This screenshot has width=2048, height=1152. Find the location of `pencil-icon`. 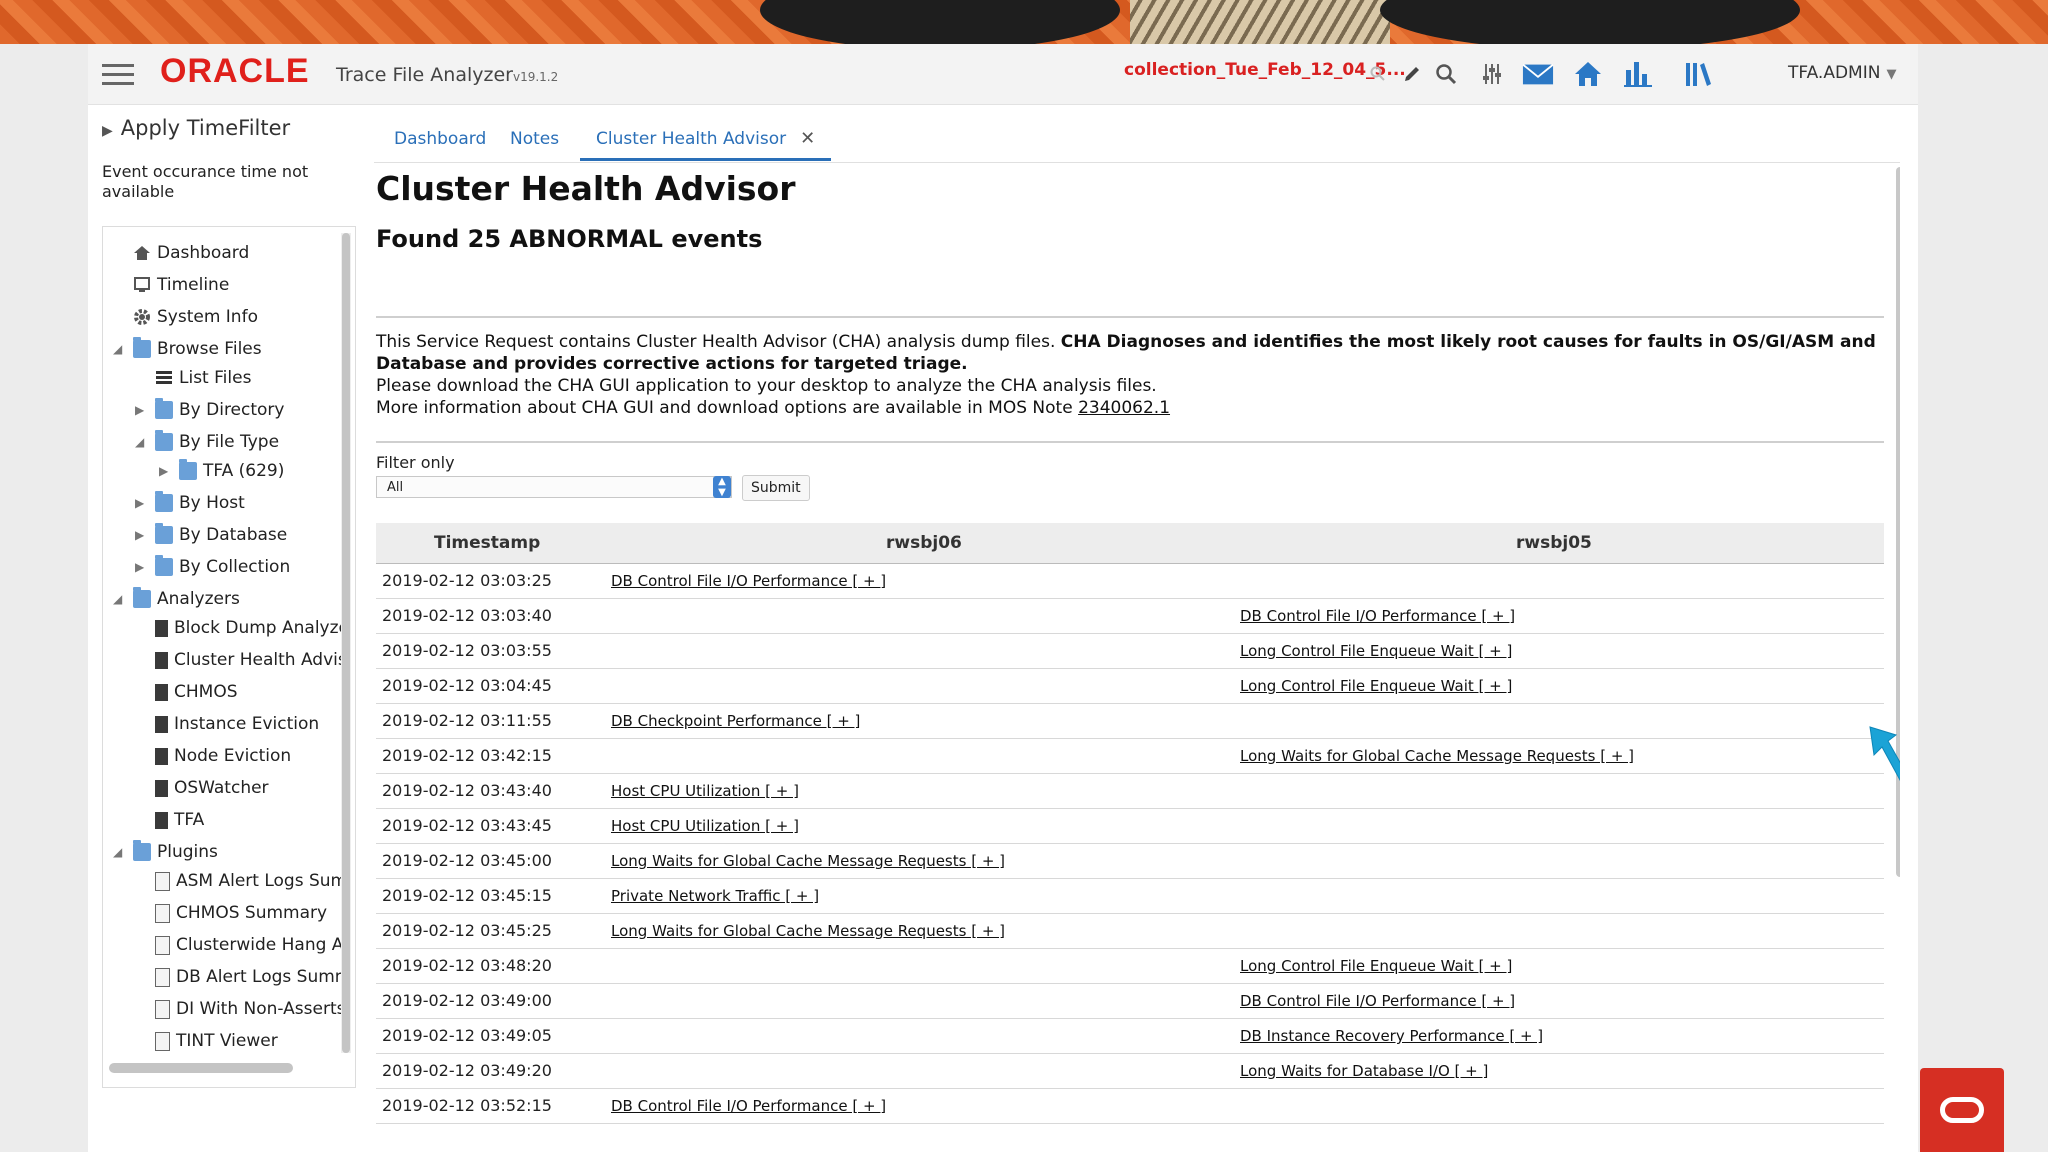

pencil-icon is located at coordinates (1412, 74).